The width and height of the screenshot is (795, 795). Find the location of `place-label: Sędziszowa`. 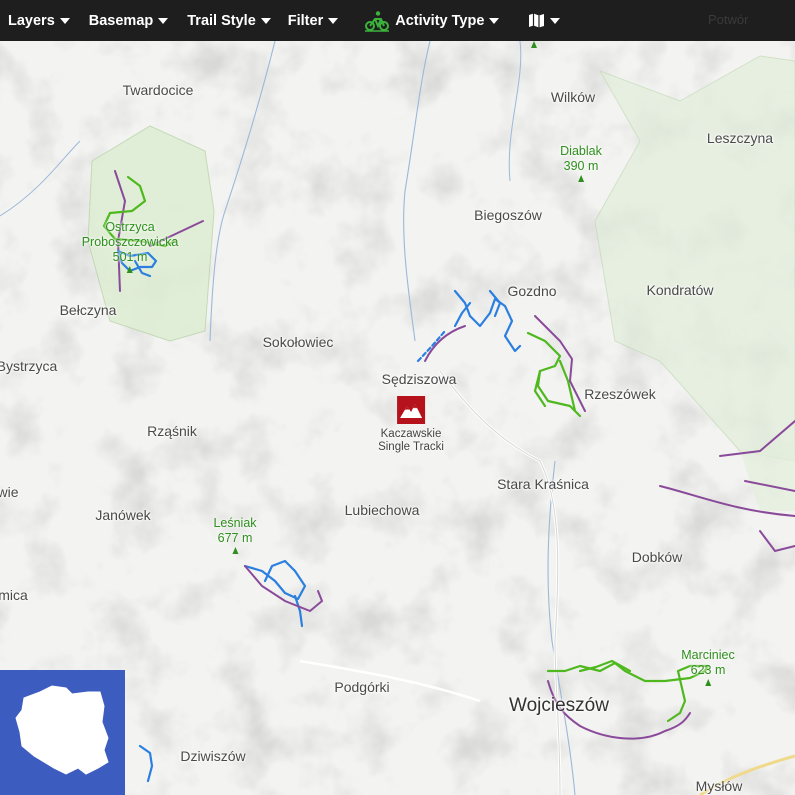

place-label: Sędziszowa is located at coordinates (419, 379).